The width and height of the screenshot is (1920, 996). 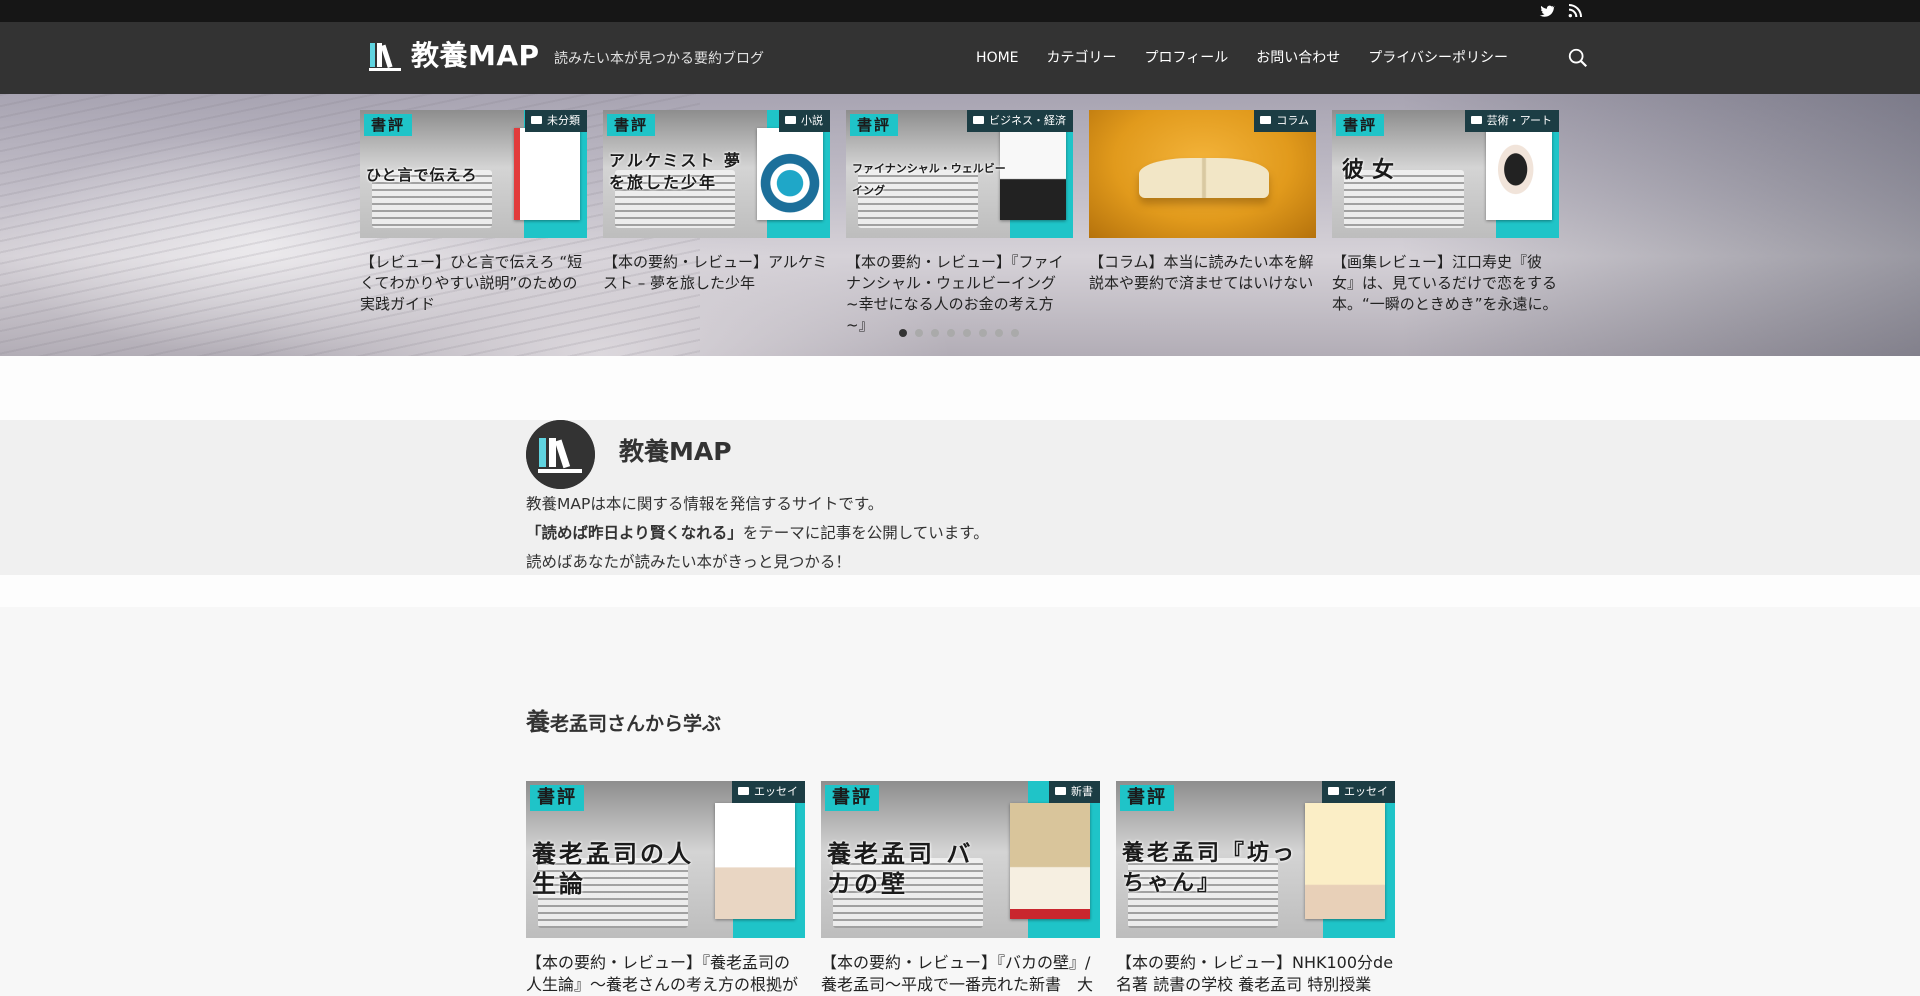 What do you see at coordinates (665, 974) in the screenshot?
I see `card-title: 【本の要約・レビュー】『養老孟司の人生論』～養老さんの考え方の根拠が` at bounding box center [665, 974].